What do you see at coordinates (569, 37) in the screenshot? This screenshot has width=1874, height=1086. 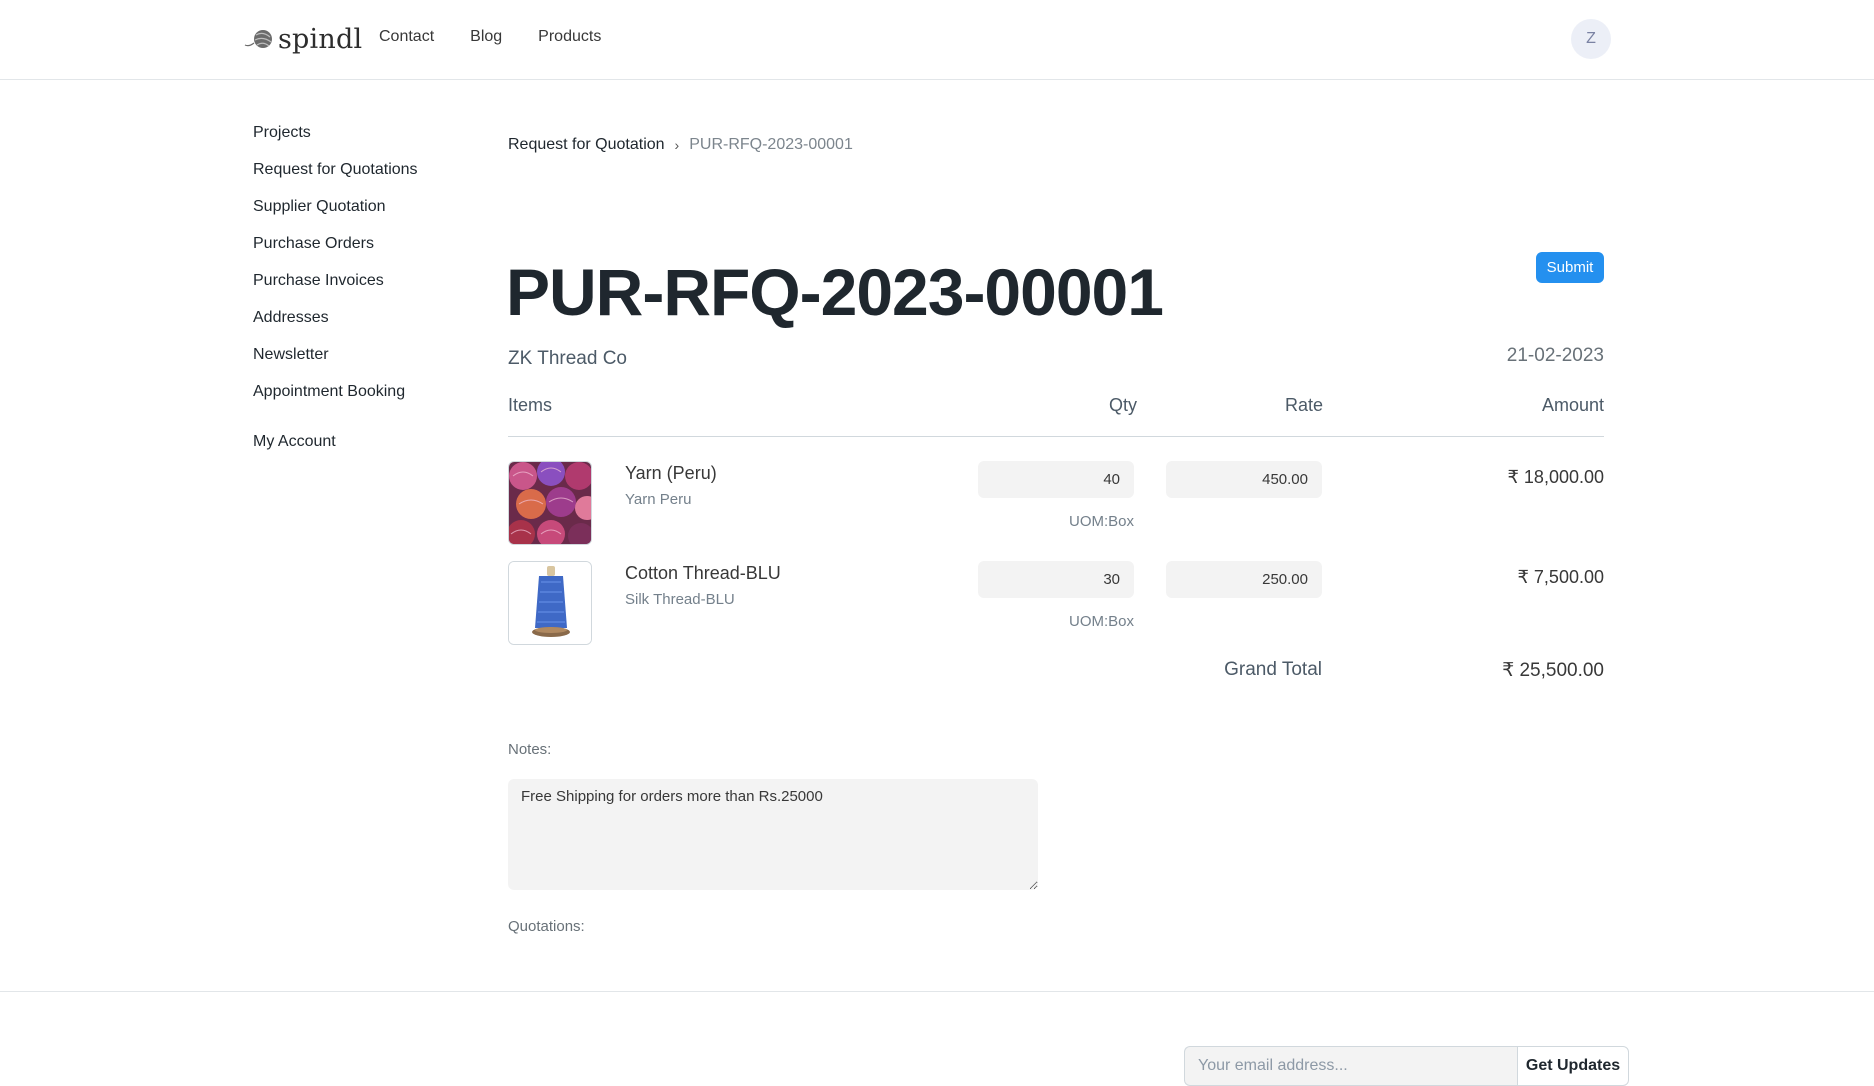 I see `nav-link-products: Products` at bounding box center [569, 37].